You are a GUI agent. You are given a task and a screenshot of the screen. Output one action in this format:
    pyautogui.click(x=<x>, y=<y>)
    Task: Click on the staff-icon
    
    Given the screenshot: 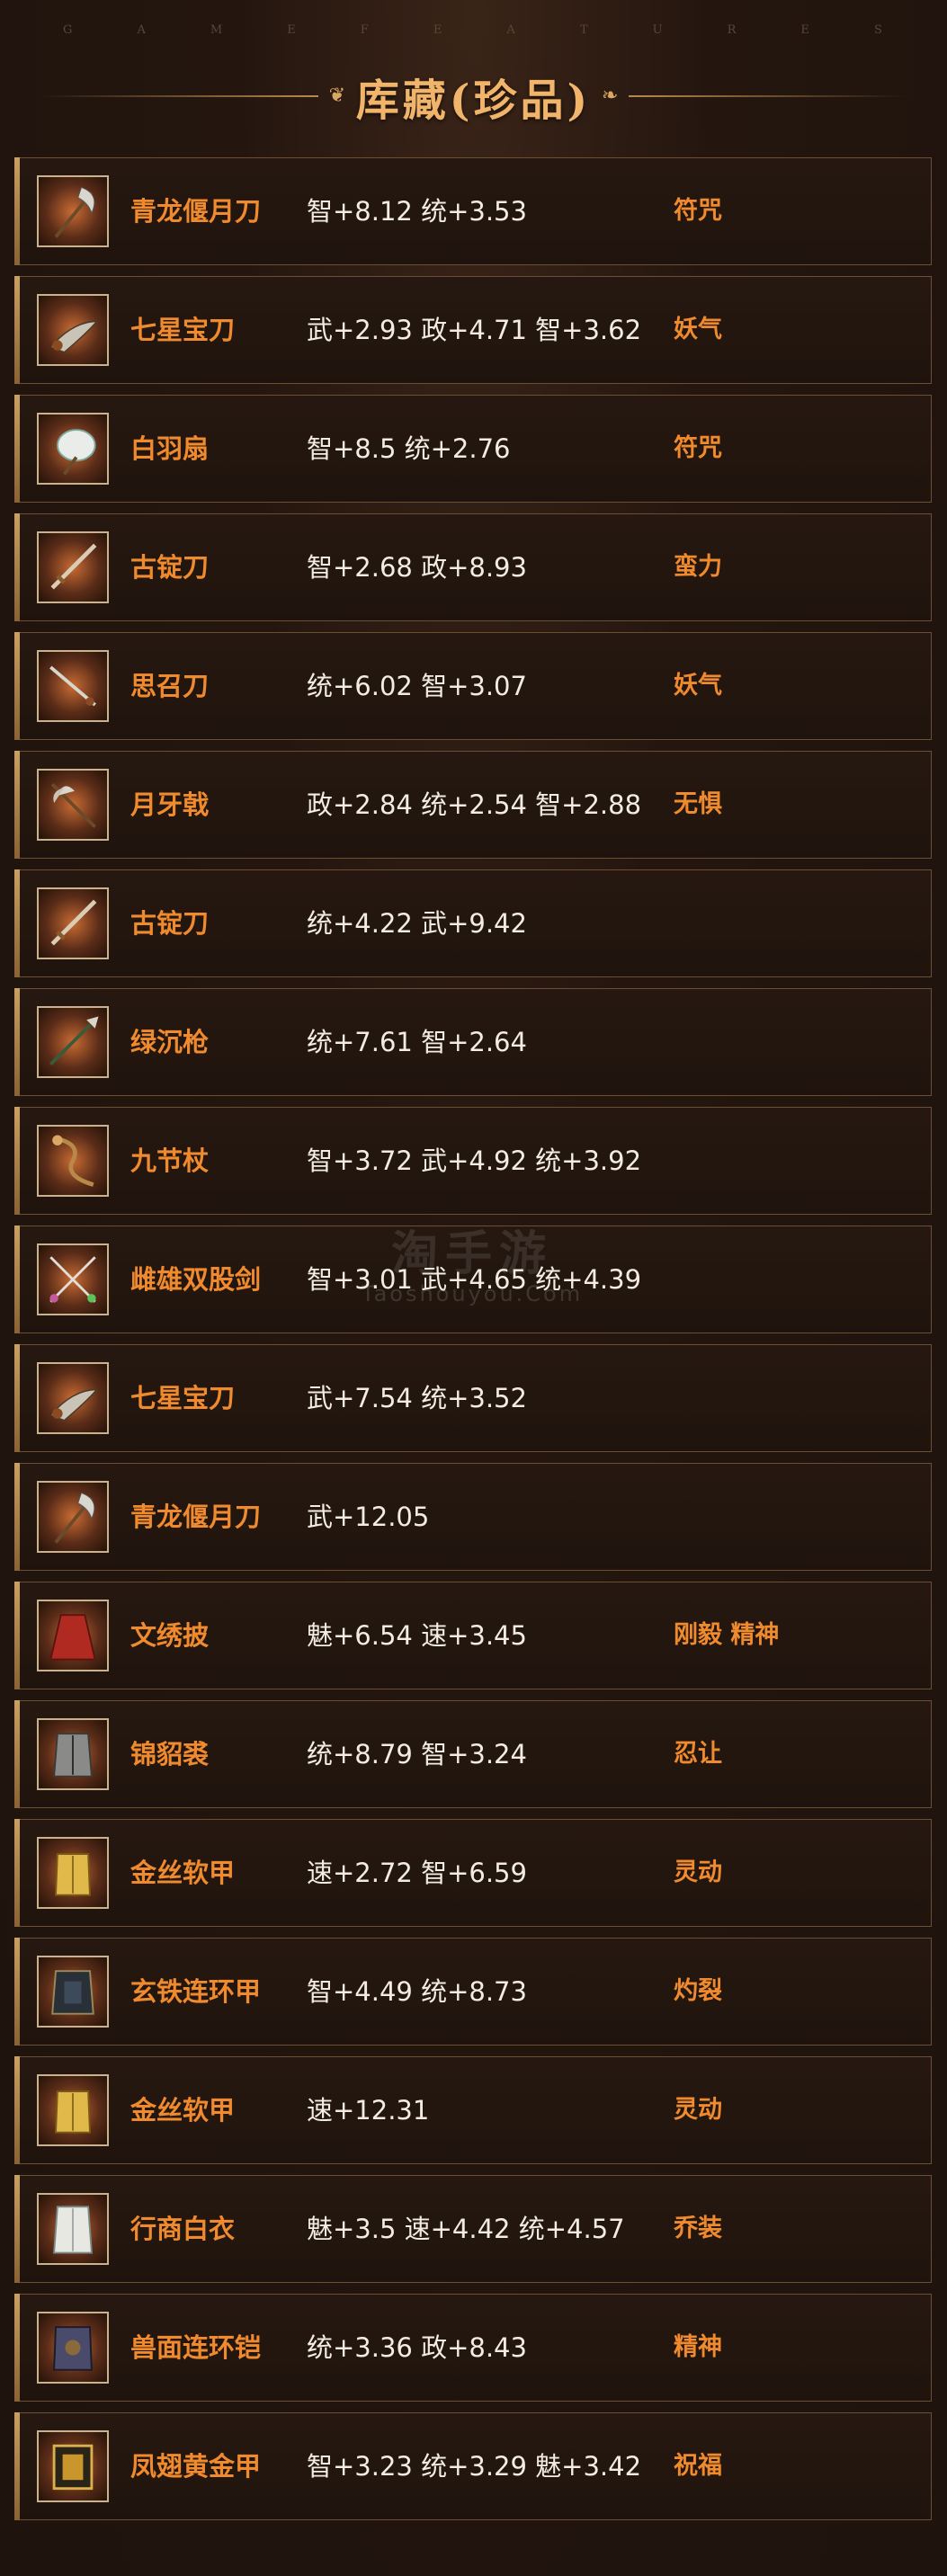 What is the action you would take?
    pyautogui.click(x=73, y=1161)
    